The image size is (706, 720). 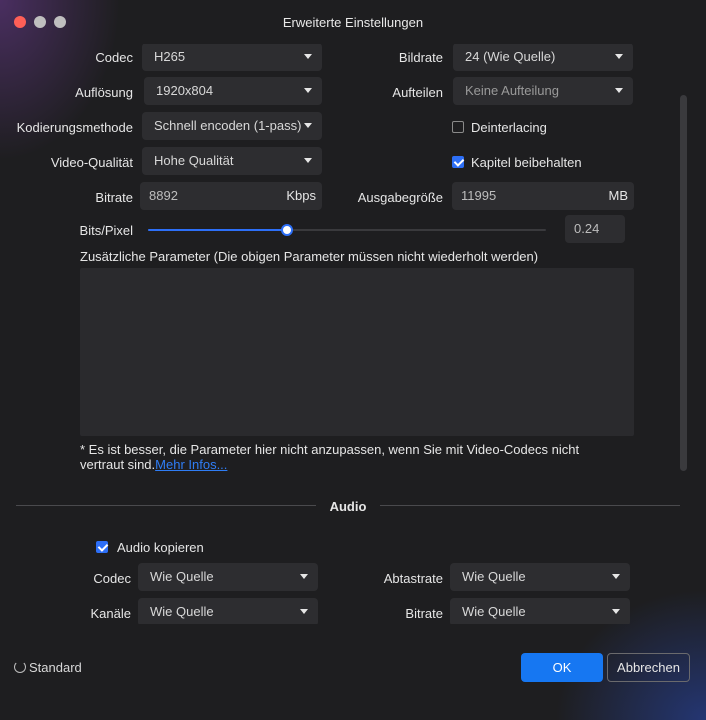 What do you see at coordinates (228, 611) in the screenshot?
I see `channels-select: Wie Quelle` at bounding box center [228, 611].